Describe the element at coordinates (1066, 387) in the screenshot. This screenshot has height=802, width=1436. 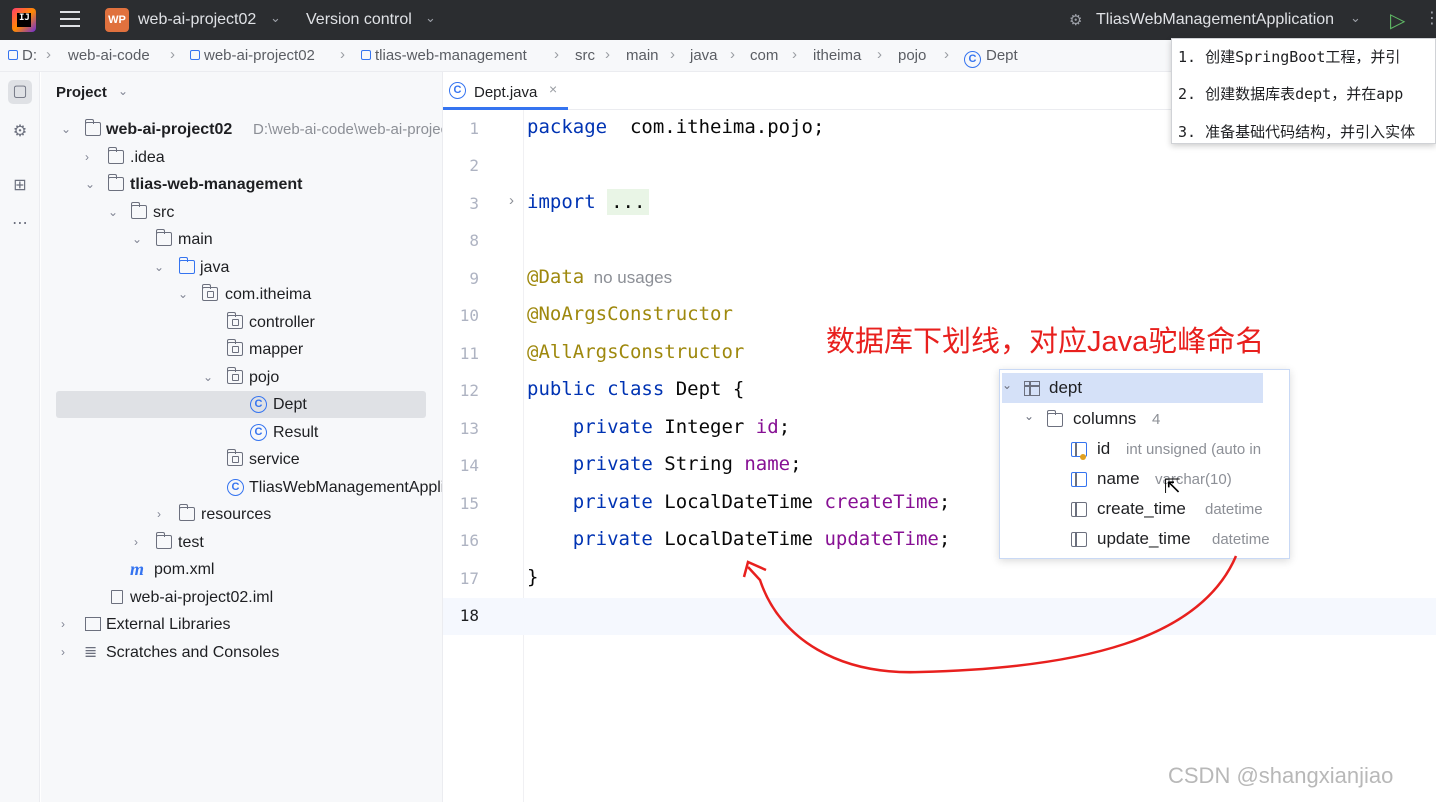
I see `table-name: dept` at that location.